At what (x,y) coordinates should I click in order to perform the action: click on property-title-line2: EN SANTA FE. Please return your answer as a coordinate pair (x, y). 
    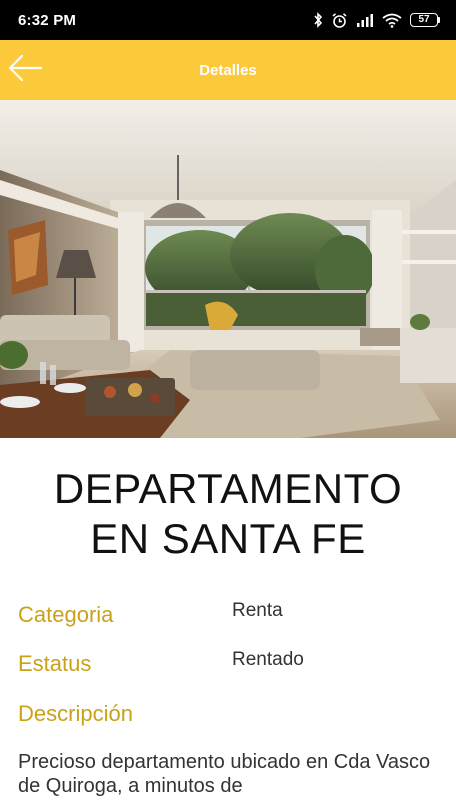
    Looking at the image, I should click on (228, 538).